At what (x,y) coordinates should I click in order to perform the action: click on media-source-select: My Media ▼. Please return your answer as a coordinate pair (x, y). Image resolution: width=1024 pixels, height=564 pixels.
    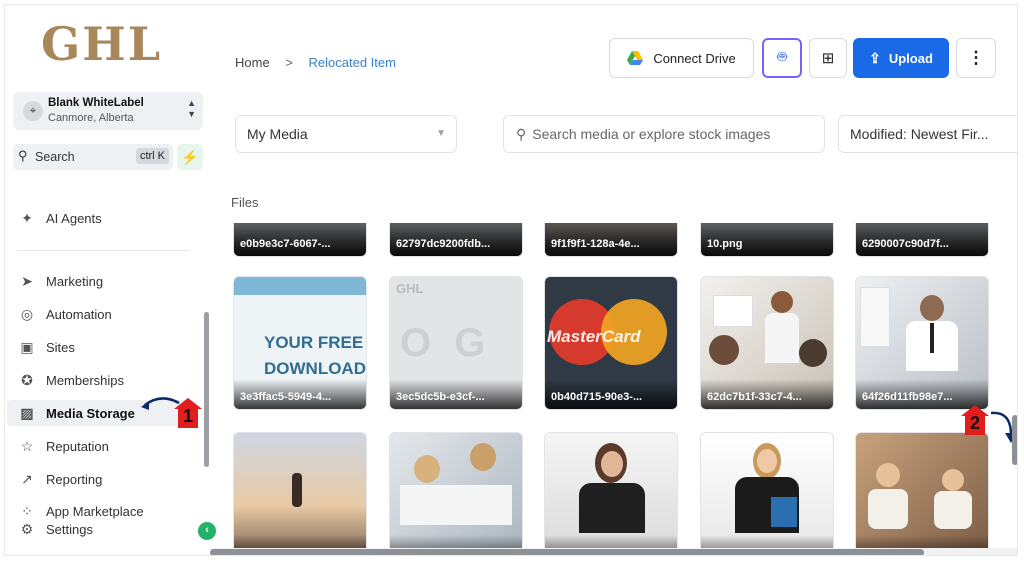
    Looking at the image, I should click on (346, 134).